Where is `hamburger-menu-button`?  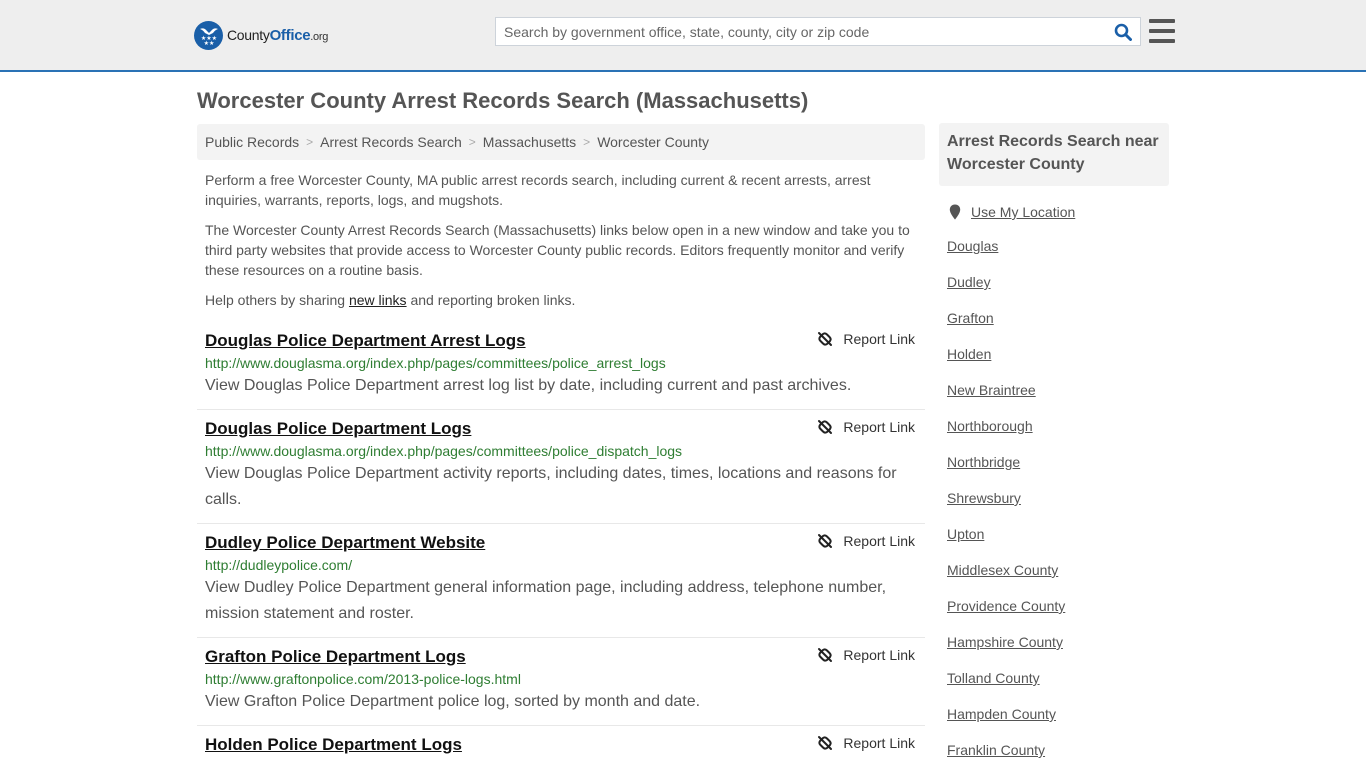
hamburger-menu-button is located at coordinates (1162, 31).